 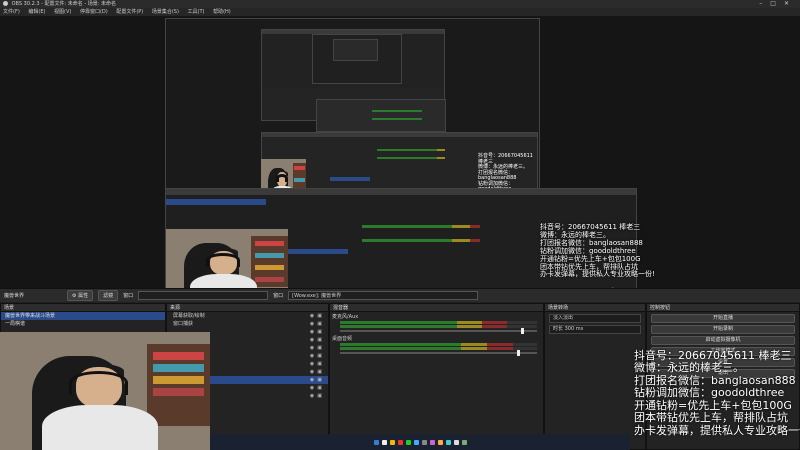 What do you see at coordinates (436, 376) in the screenshot?
I see `mixer-dock: 混音器 麦克风/Aux 桌面音频` at bounding box center [436, 376].